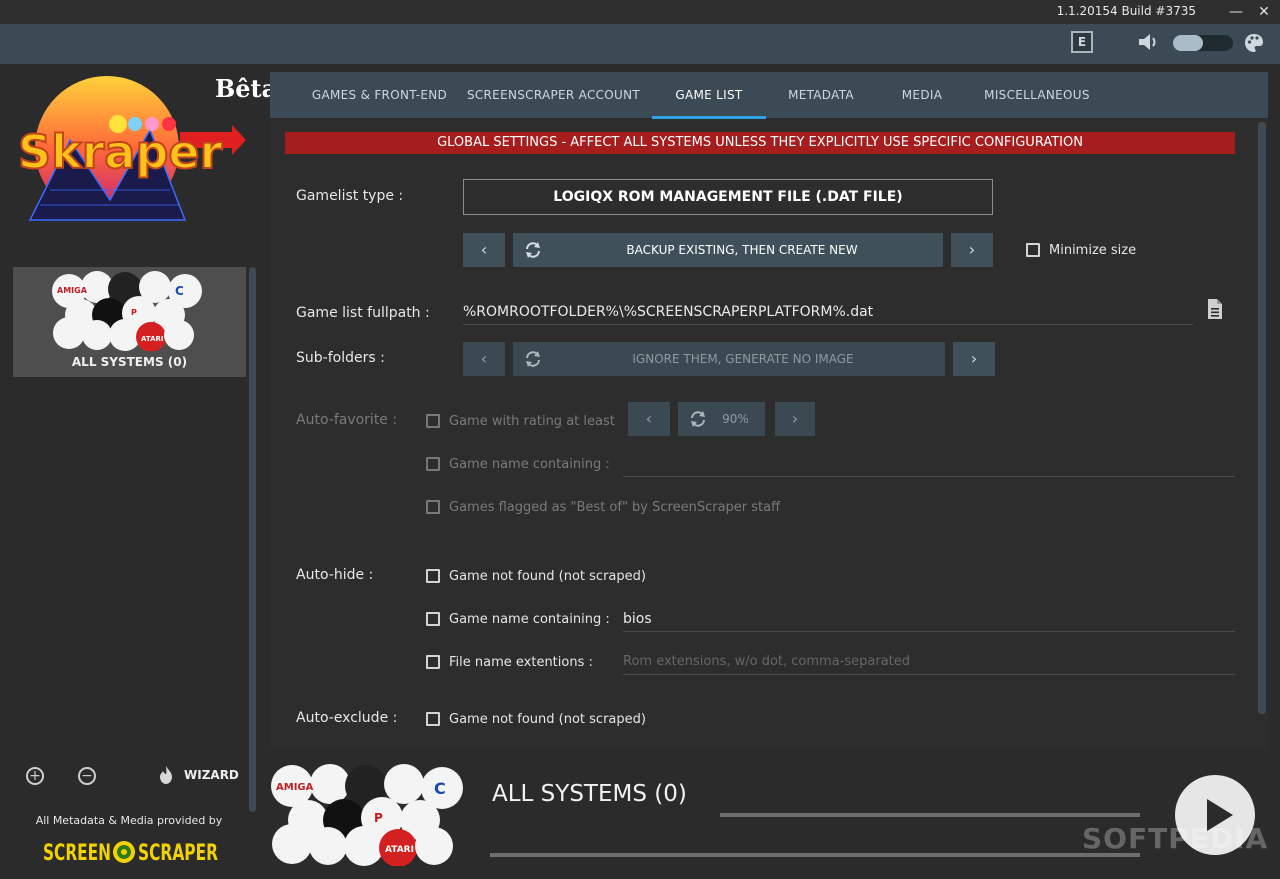 The width and height of the screenshot is (1280, 879). I want to click on gamelist-type-select: LOGIQX ROM MANAGEMENT FILE (.DAT FILE), so click(728, 197).